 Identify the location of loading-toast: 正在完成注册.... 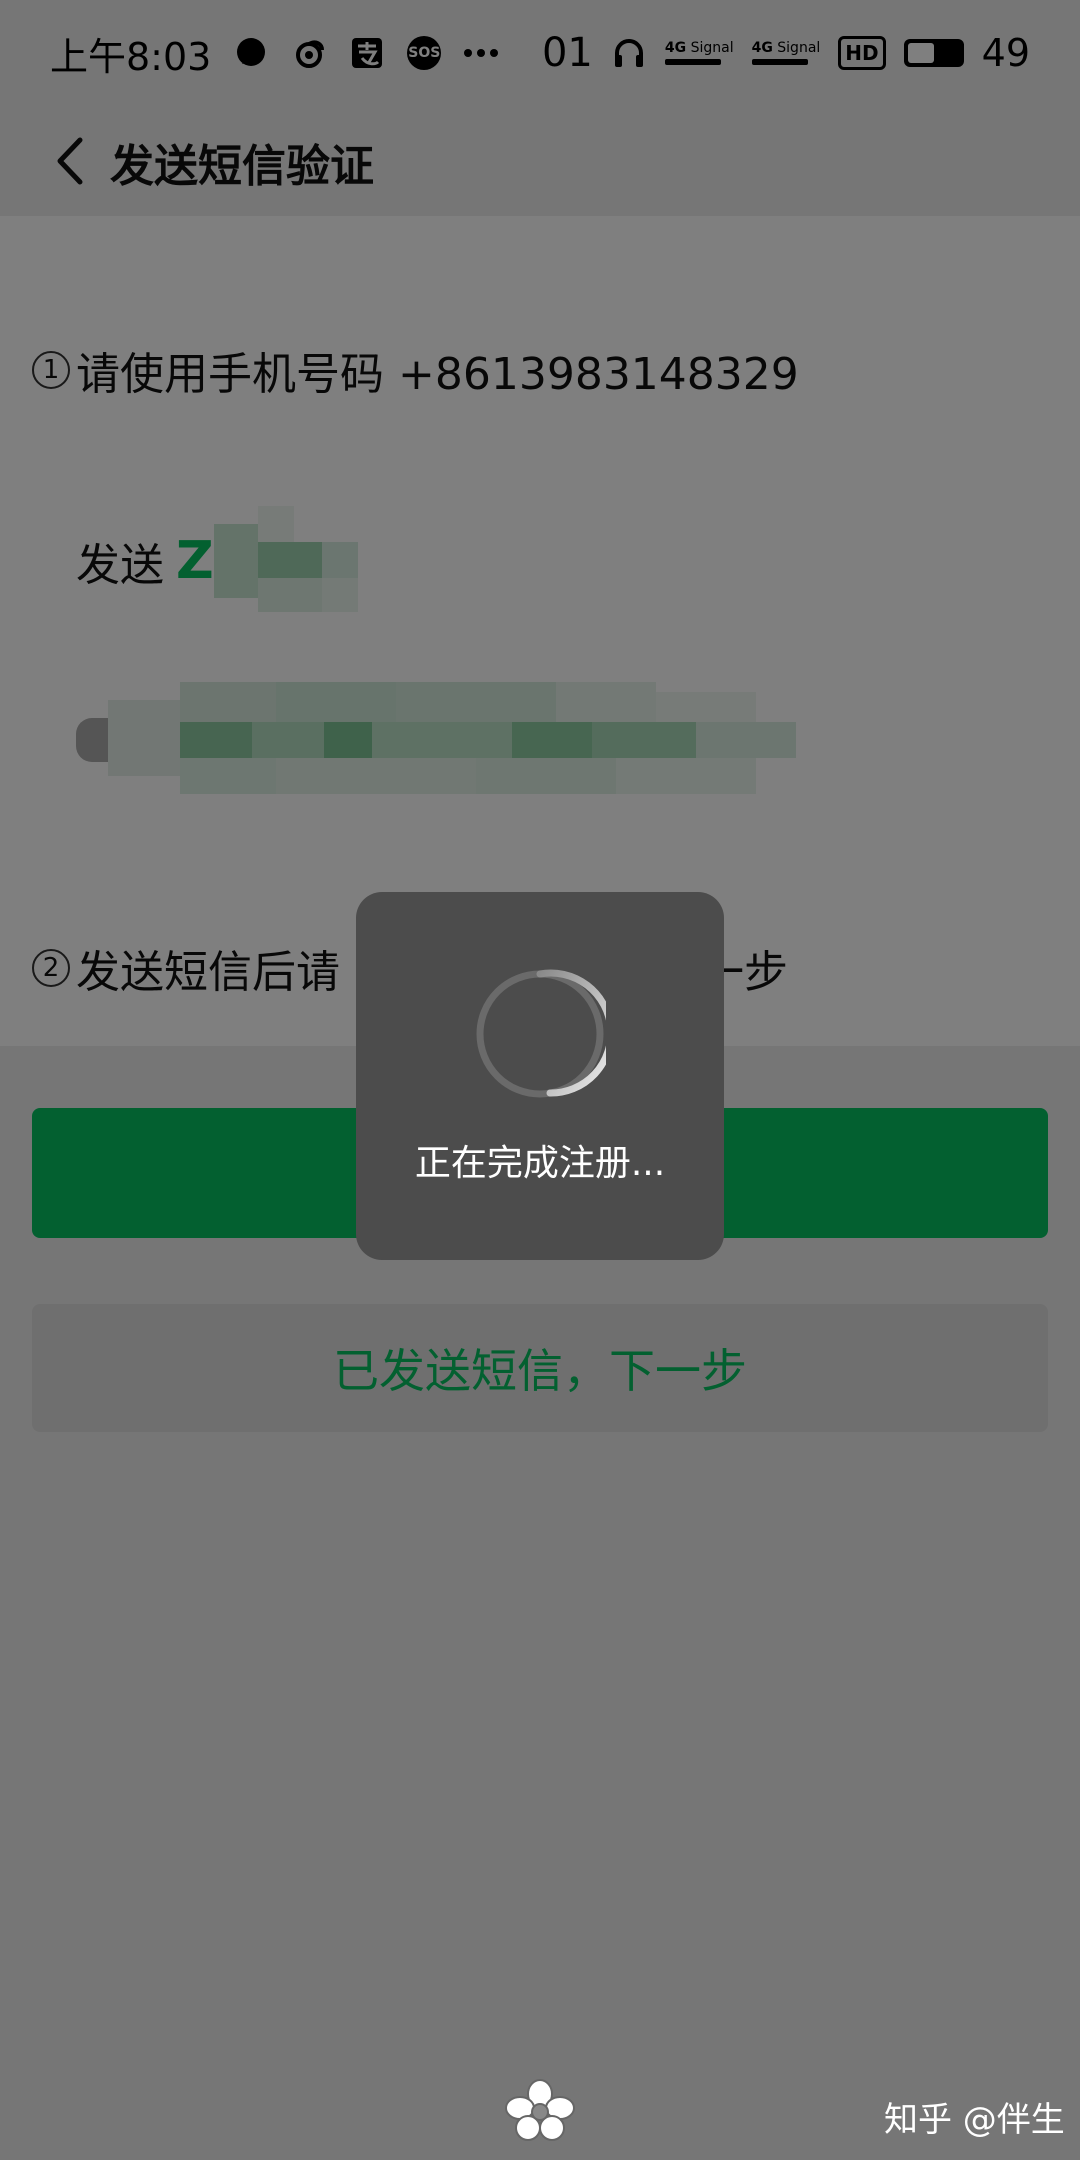
(540, 1076).